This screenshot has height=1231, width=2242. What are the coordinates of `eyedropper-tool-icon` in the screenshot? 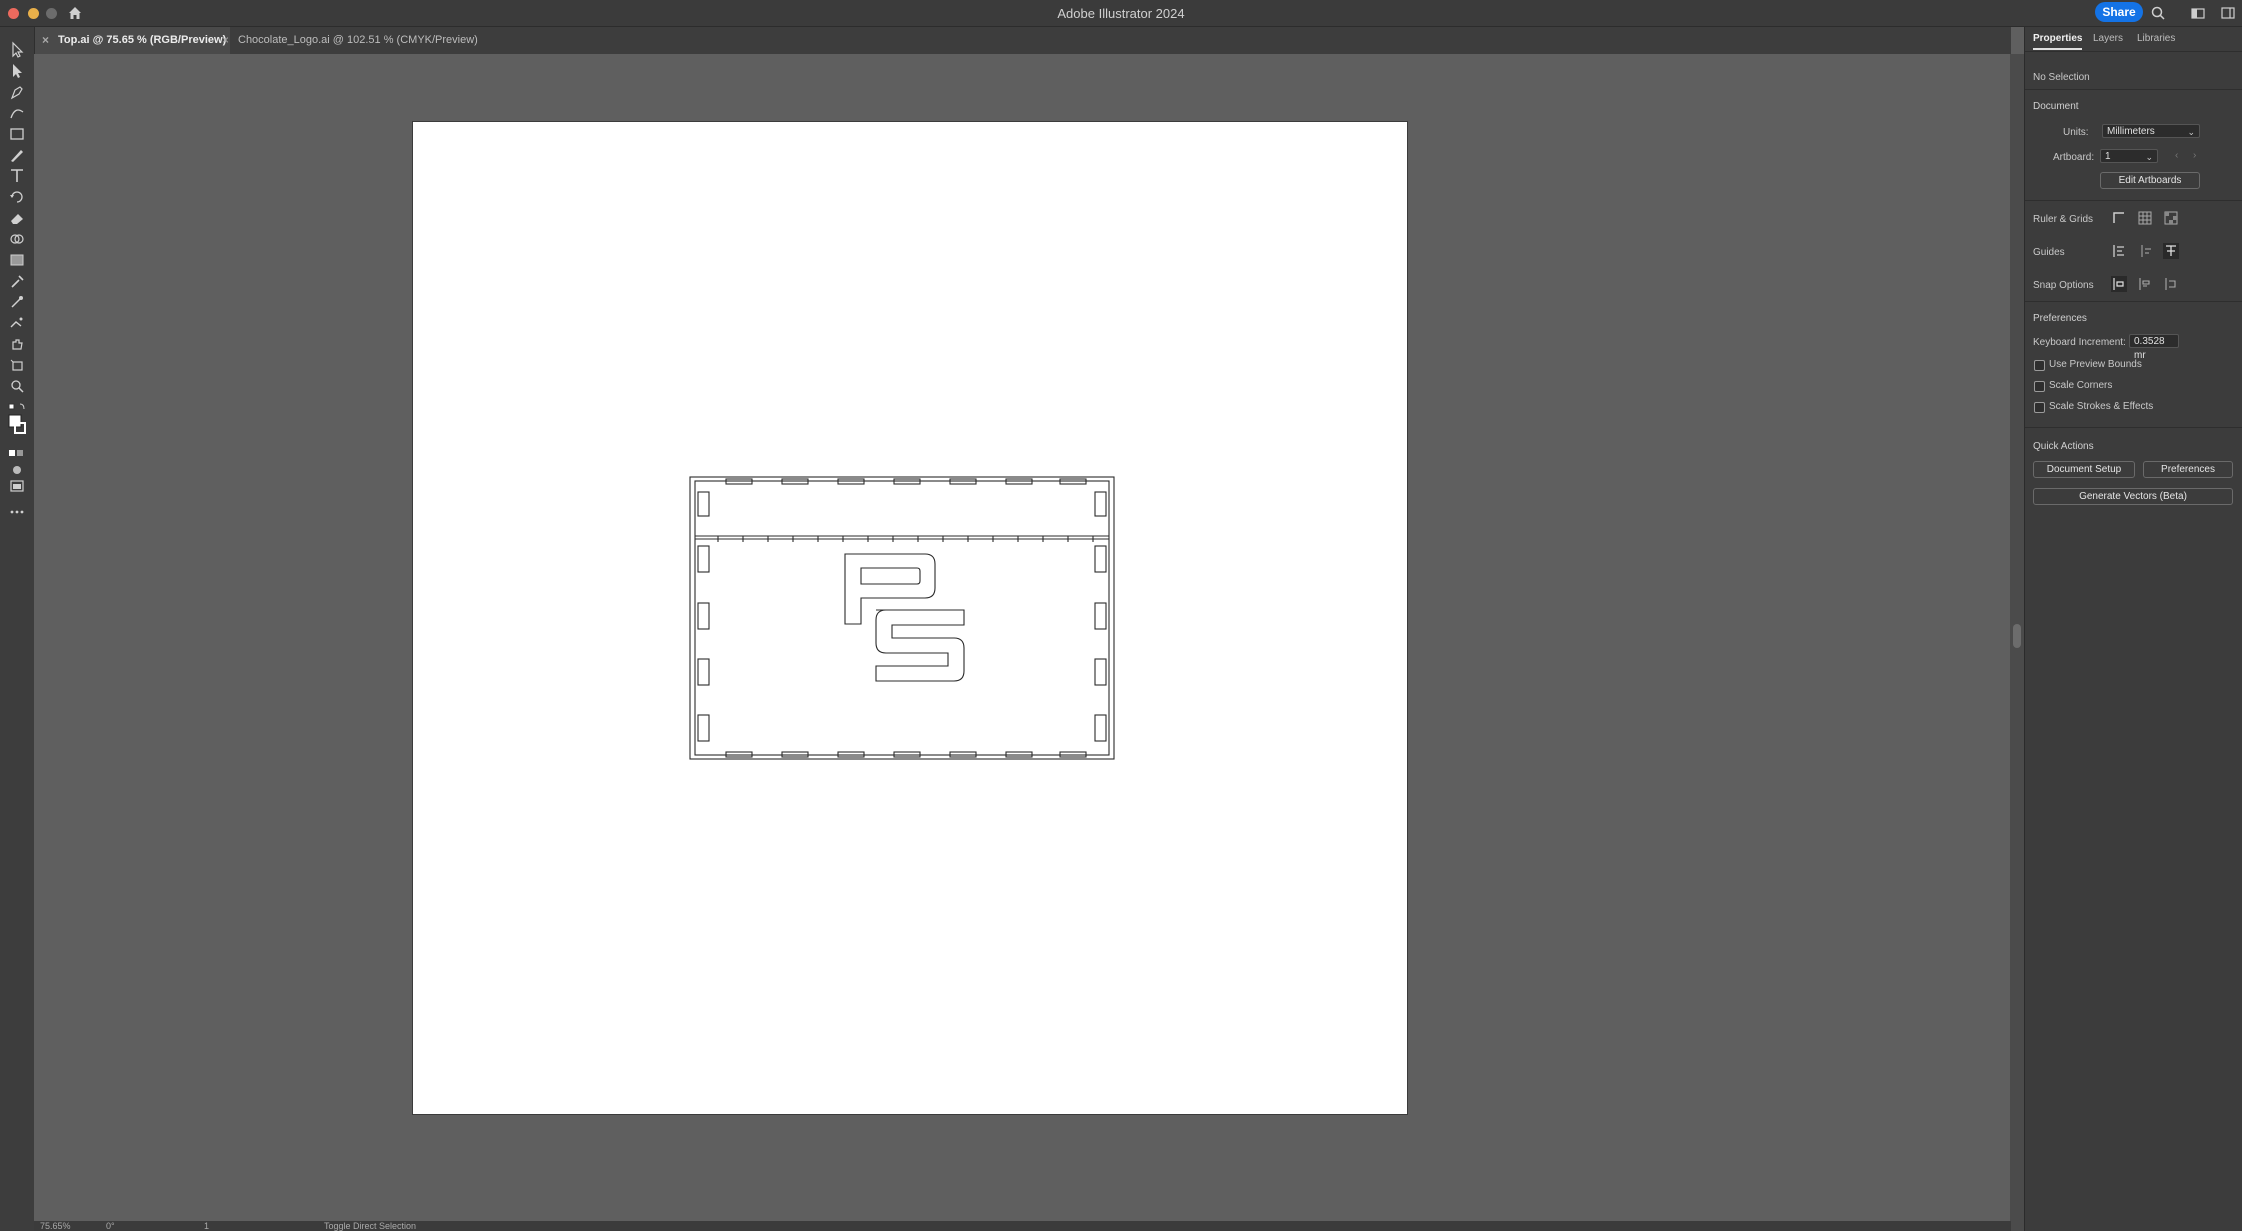 It's located at (17, 281).